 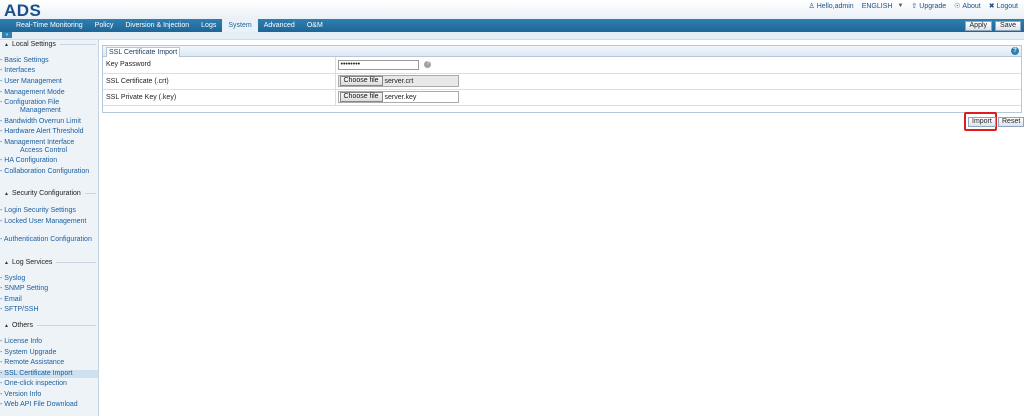 What do you see at coordinates (428, 65) in the screenshot?
I see `question-icon: ?` at bounding box center [428, 65].